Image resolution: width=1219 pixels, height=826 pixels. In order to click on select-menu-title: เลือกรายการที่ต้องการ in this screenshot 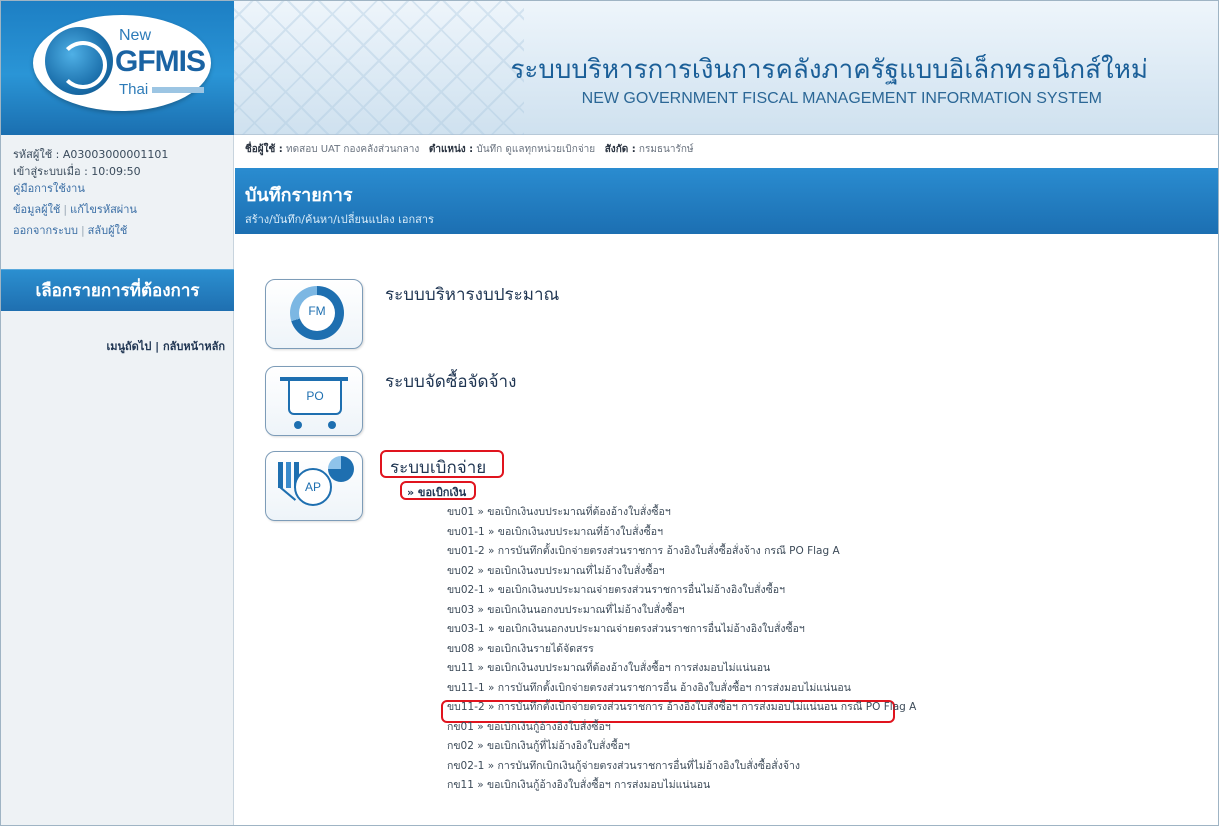, I will do `click(117, 291)`.